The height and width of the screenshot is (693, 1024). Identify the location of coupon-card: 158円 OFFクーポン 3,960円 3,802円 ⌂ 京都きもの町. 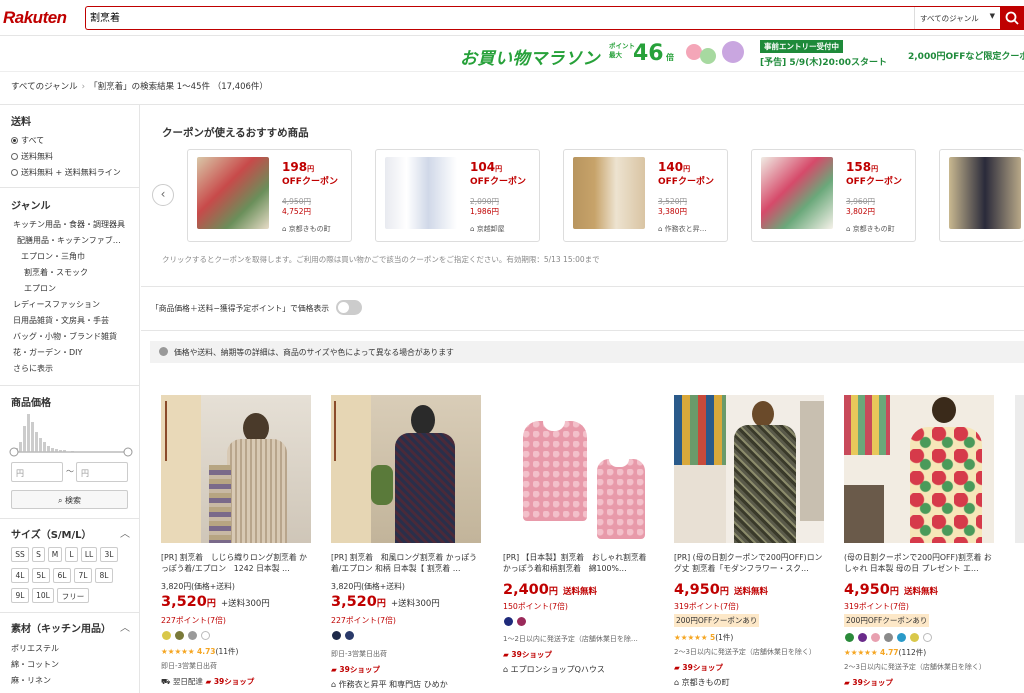
(833, 195).